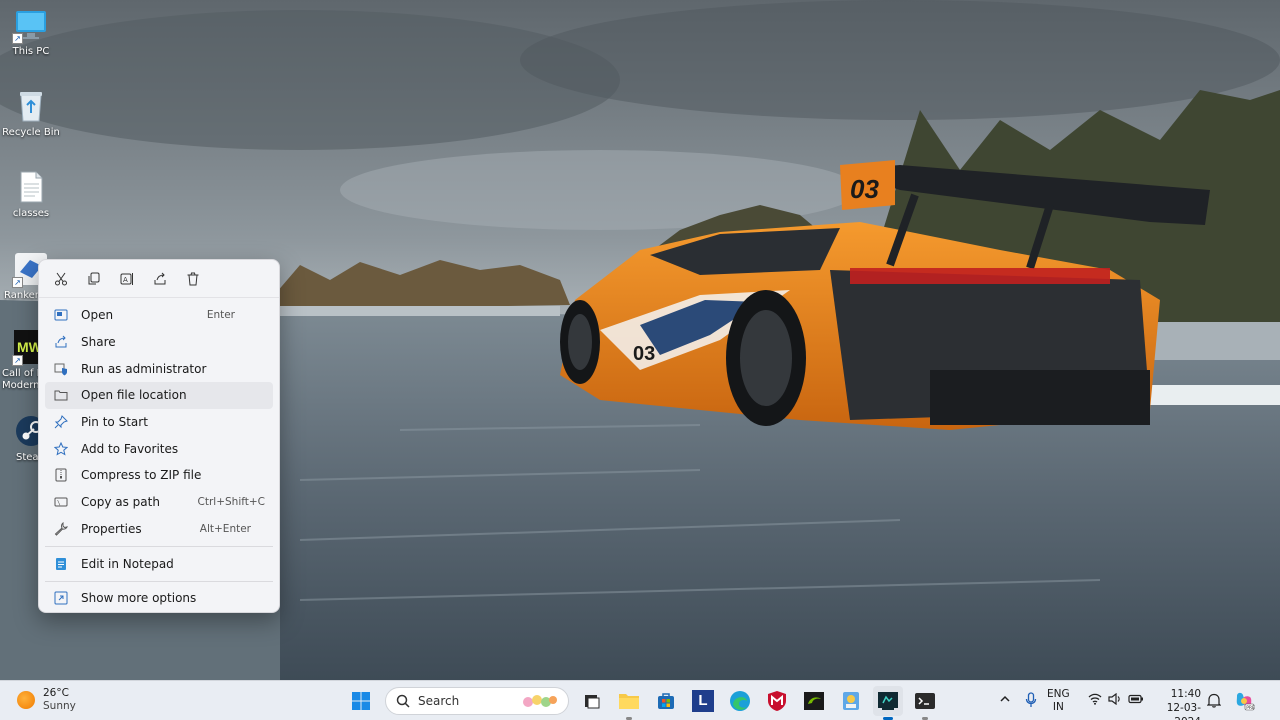 Image resolution: width=1280 pixels, height=720 pixels. I want to click on scissors-icon, so click(61, 278).